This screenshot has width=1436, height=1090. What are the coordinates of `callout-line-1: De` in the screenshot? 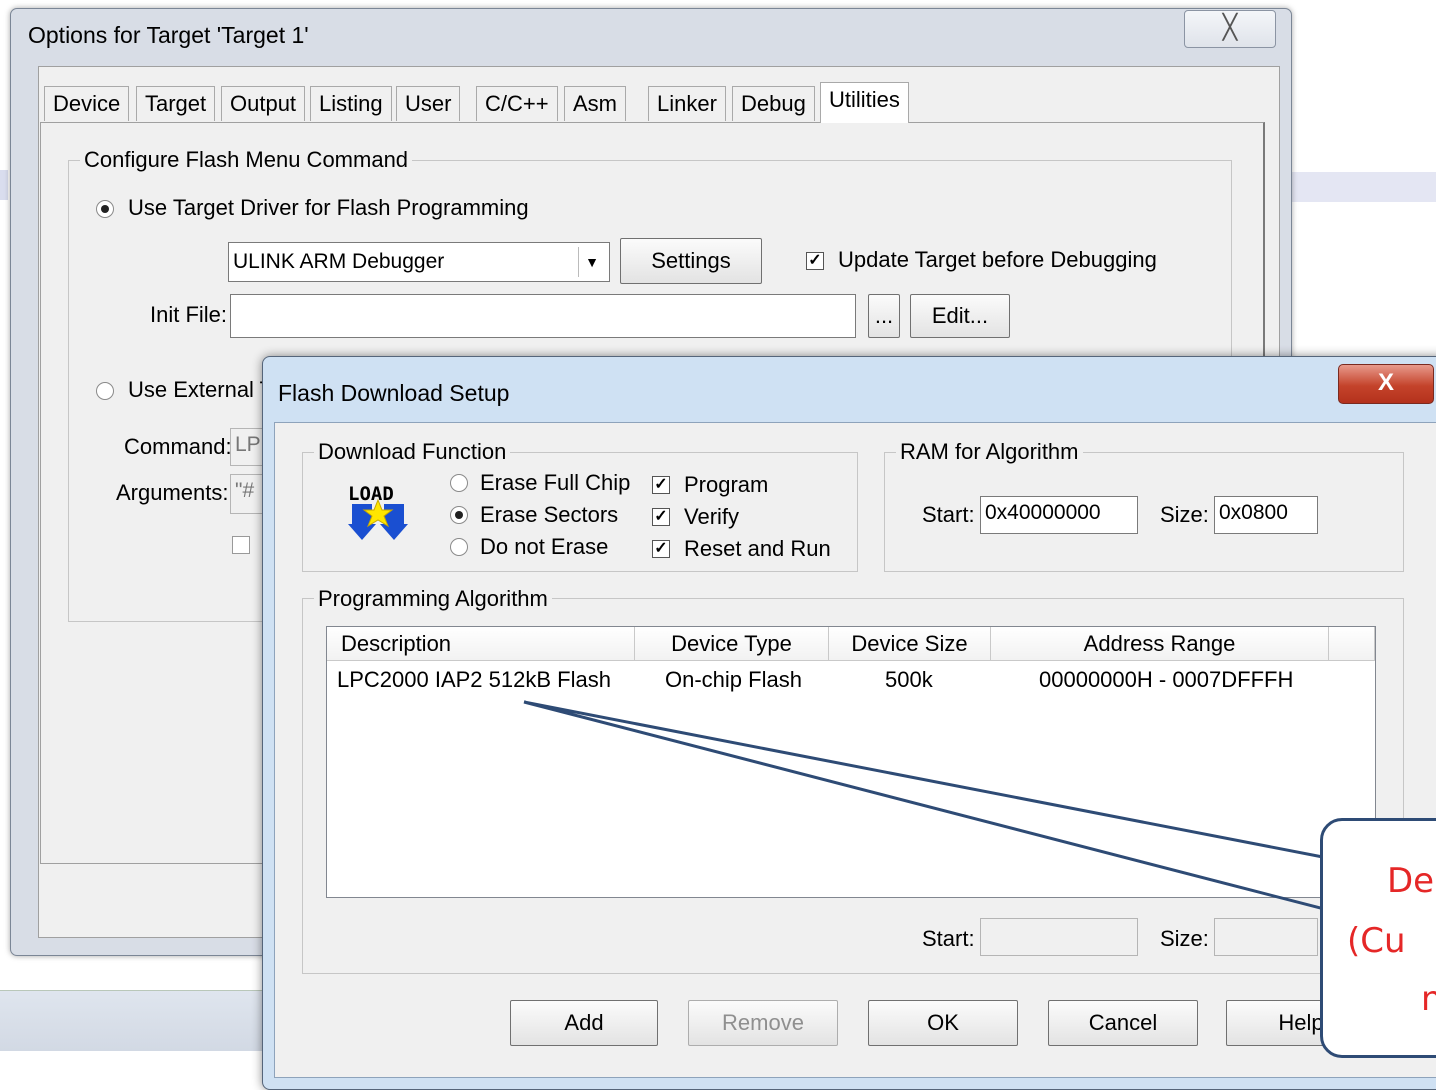 It's located at (1411, 881).